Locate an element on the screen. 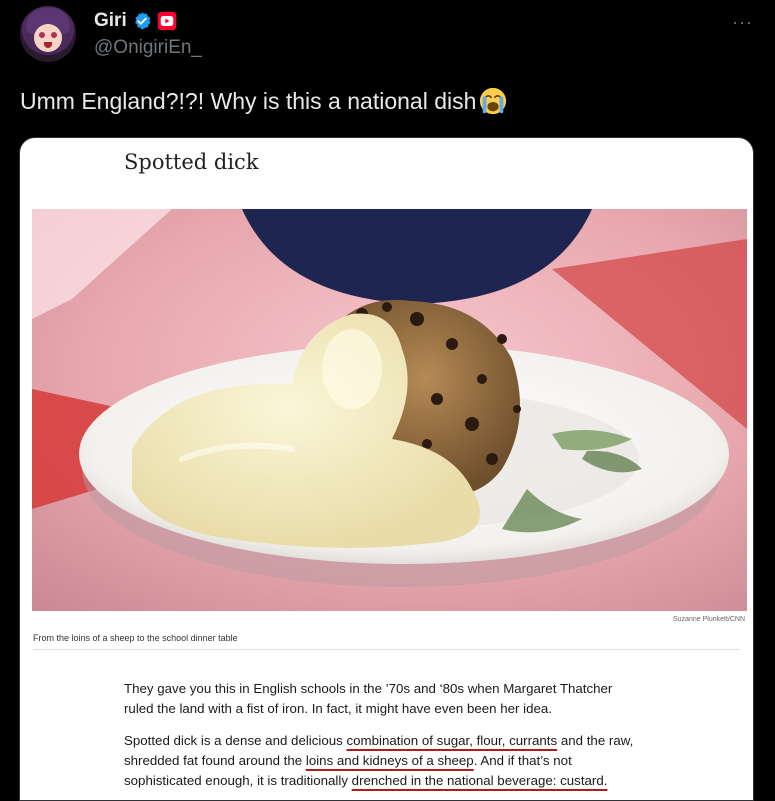 Image resolution: width=775 pixels, height=801 pixels. author-name-row: Giri is located at coordinates (135, 21).